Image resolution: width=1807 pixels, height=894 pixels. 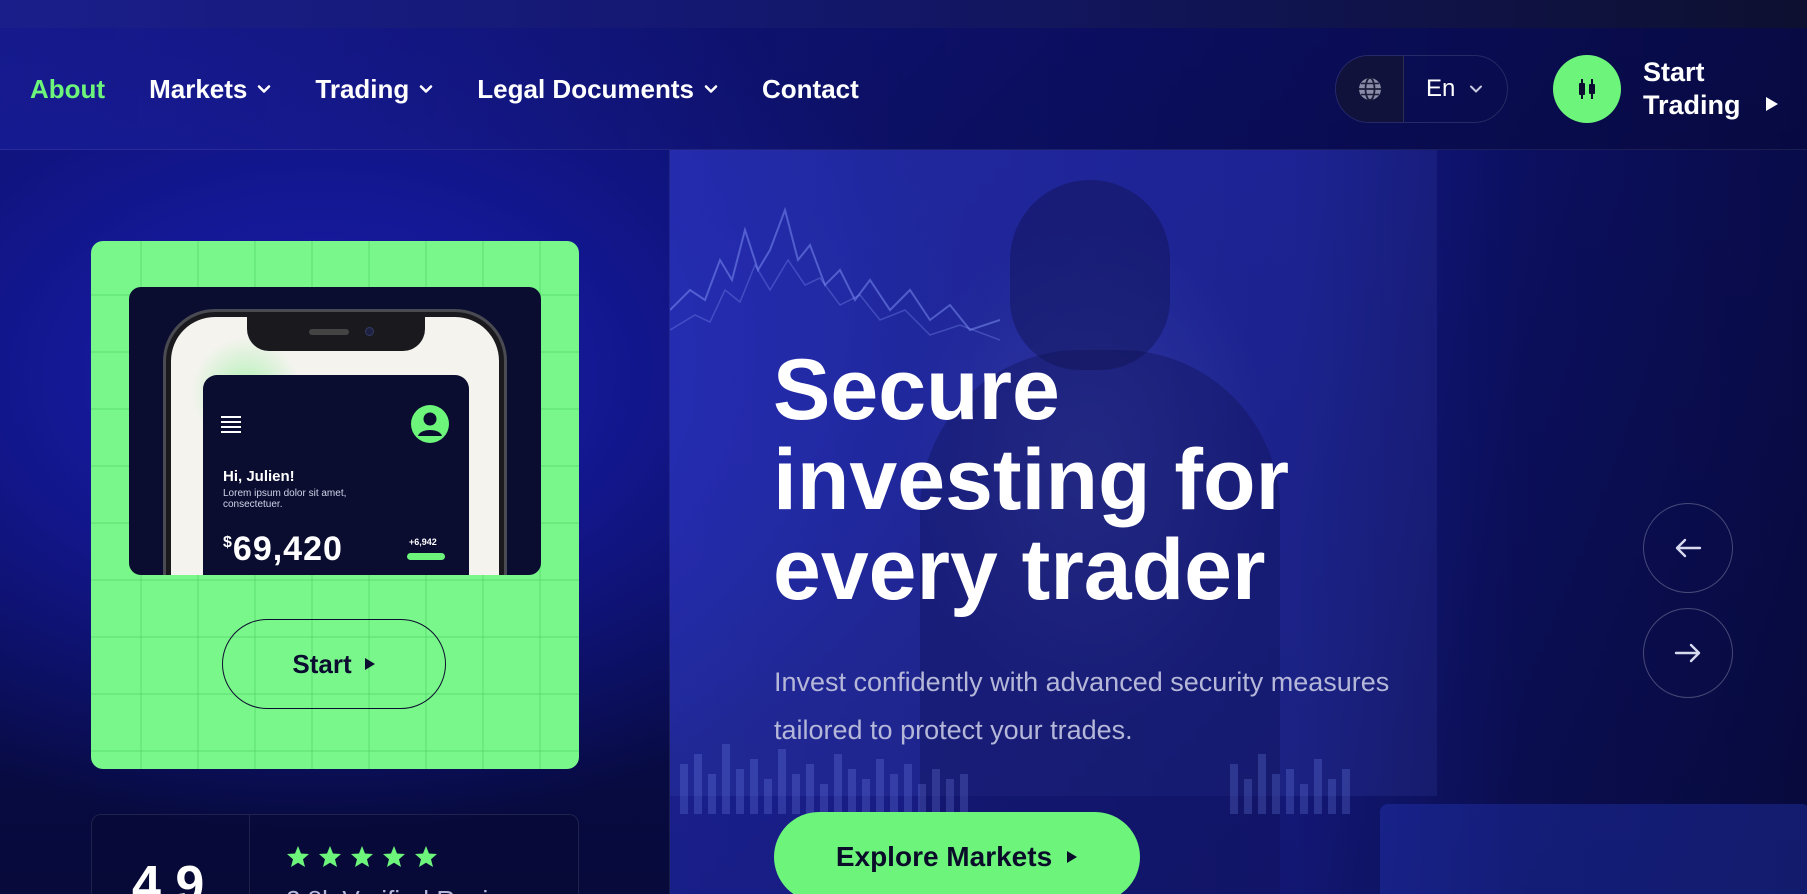 What do you see at coordinates (231, 424) in the screenshot?
I see `menu-icon` at bounding box center [231, 424].